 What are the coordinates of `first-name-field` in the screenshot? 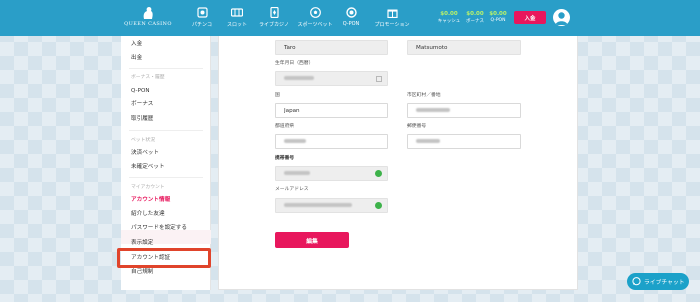 It's located at (331, 47).